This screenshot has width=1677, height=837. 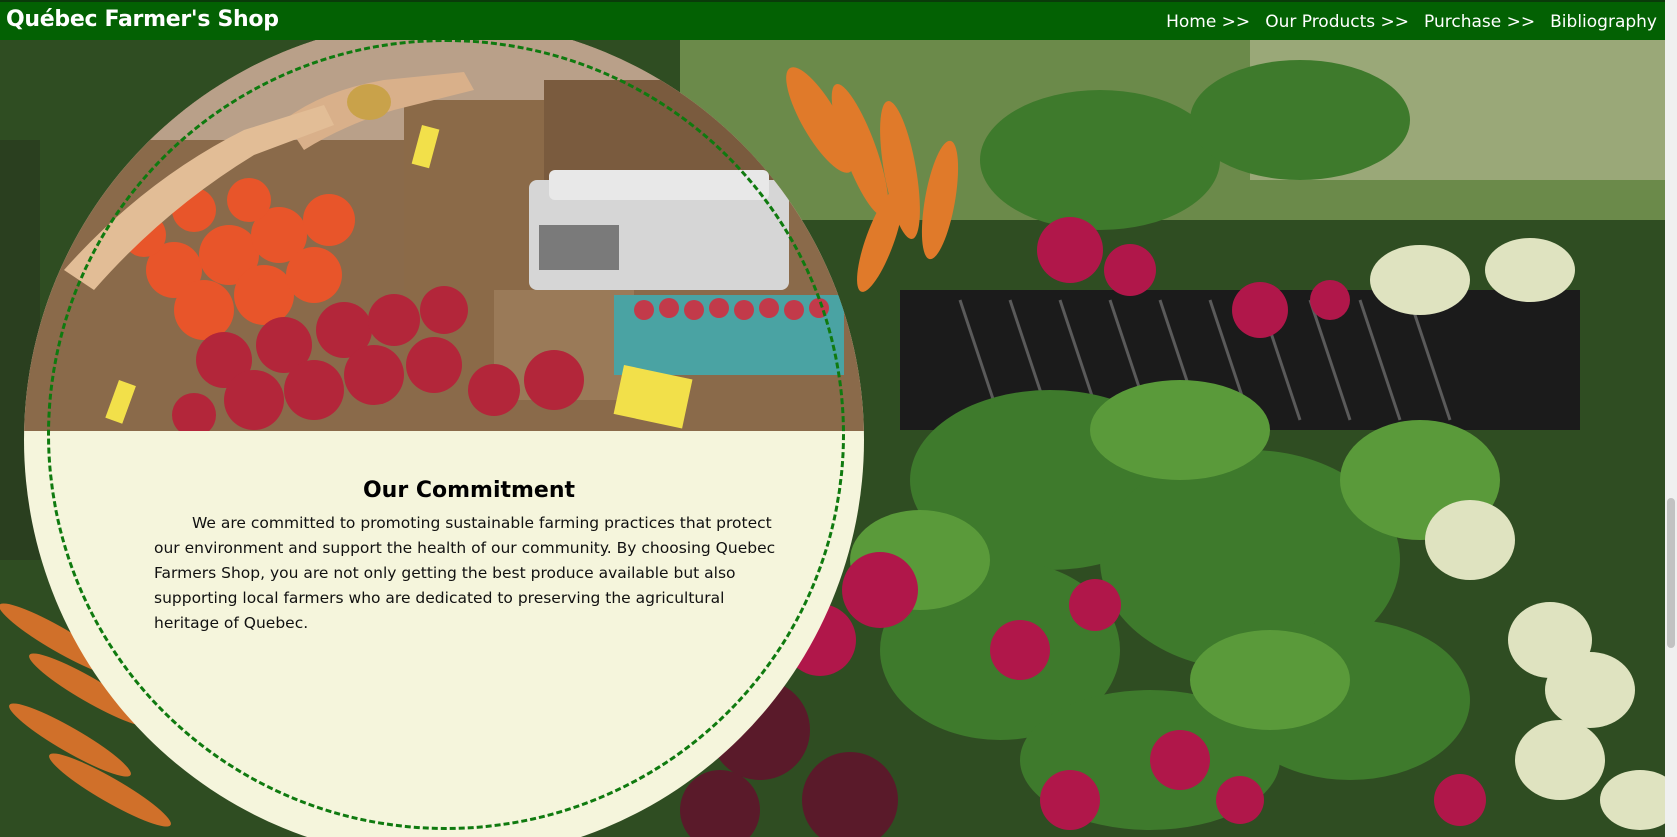 I want to click on site-brand: Québec Farmer's Shop, so click(x=142, y=20).